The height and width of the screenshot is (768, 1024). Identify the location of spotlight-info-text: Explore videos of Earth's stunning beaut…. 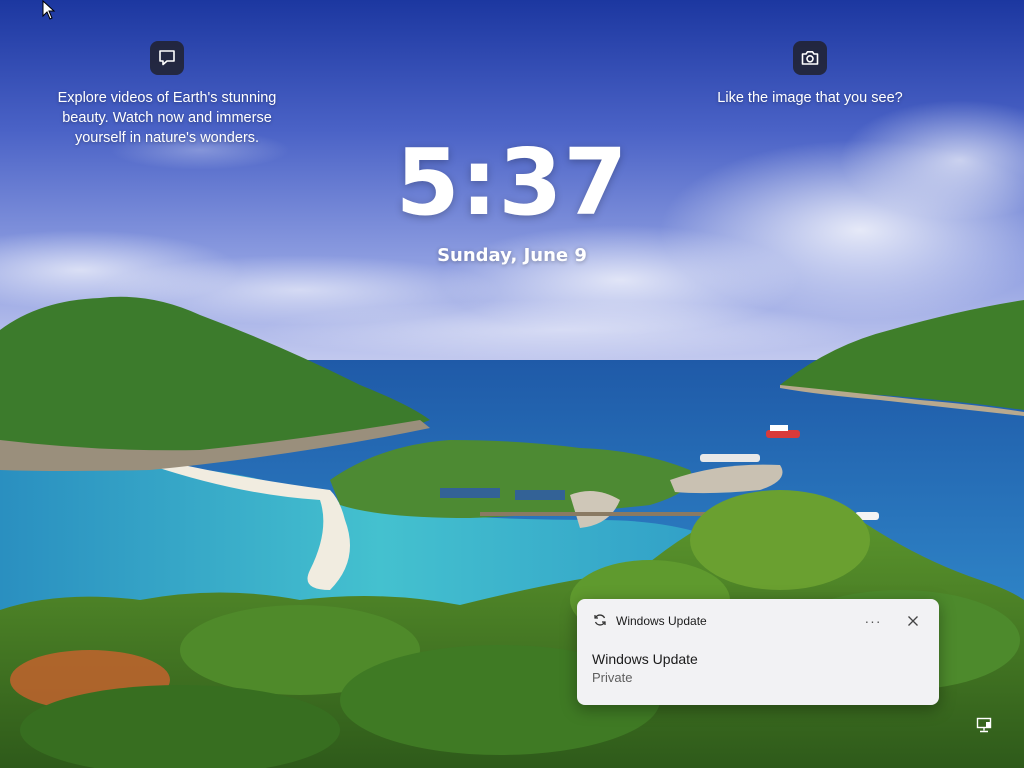
(167, 118).